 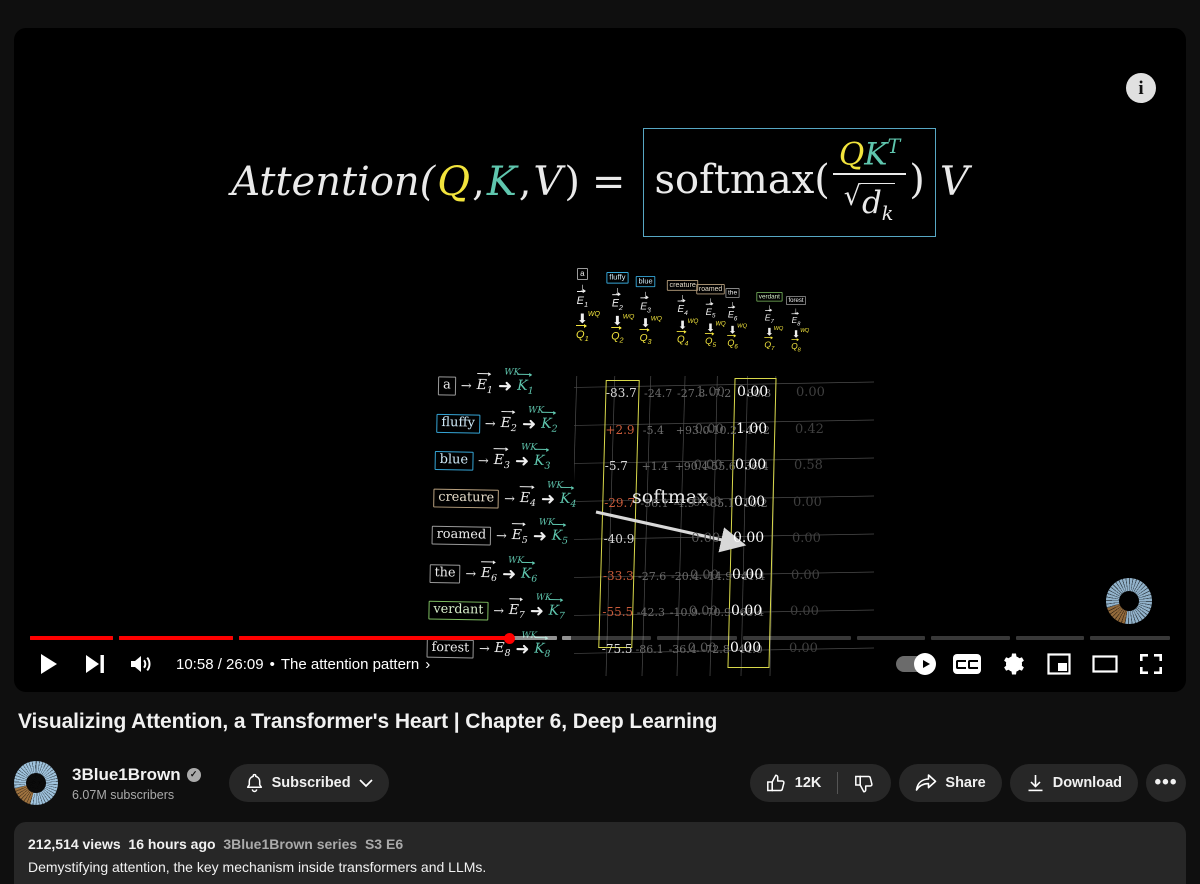 What do you see at coordinates (619, 502) in the screenshot?
I see `dot-product-value: -29.7` at bounding box center [619, 502].